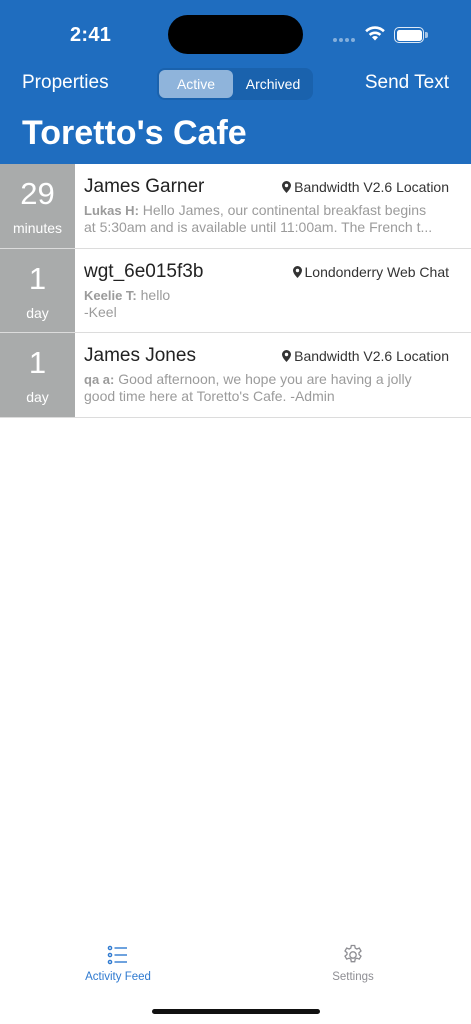 This screenshot has height=1024, width=471. I want to click on sender-name: Lukas H:, so click(111, 210).